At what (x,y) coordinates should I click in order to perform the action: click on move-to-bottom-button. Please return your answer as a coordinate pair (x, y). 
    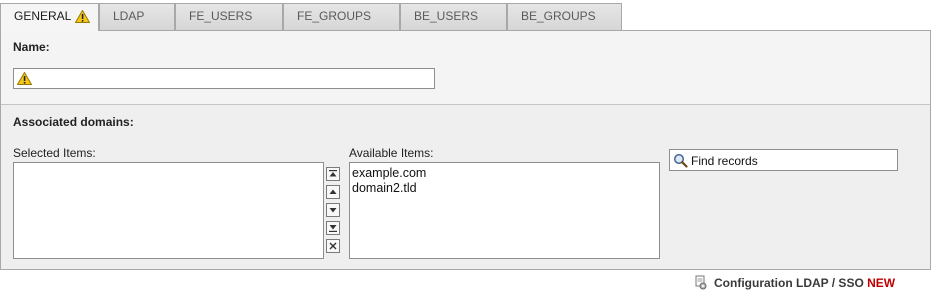
    Looking at the image, I should click on (333, 228).